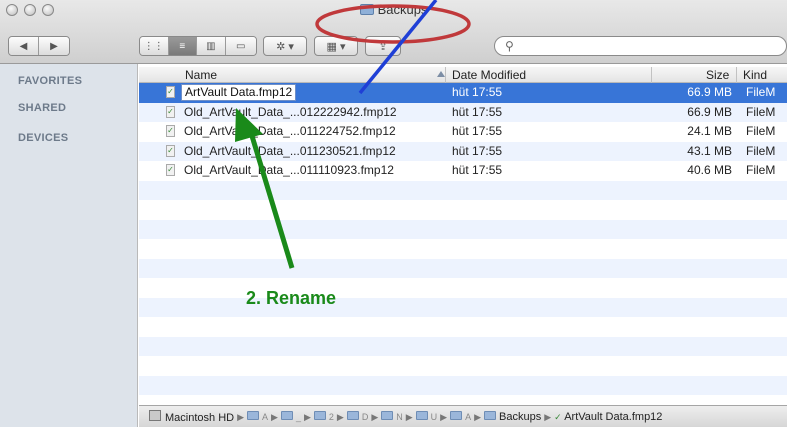  Describe the element at coordinates (290, 150) in the screenshot. I see `file-name: Old_ArtVault_Data_...011230521.fmp12` at that location.